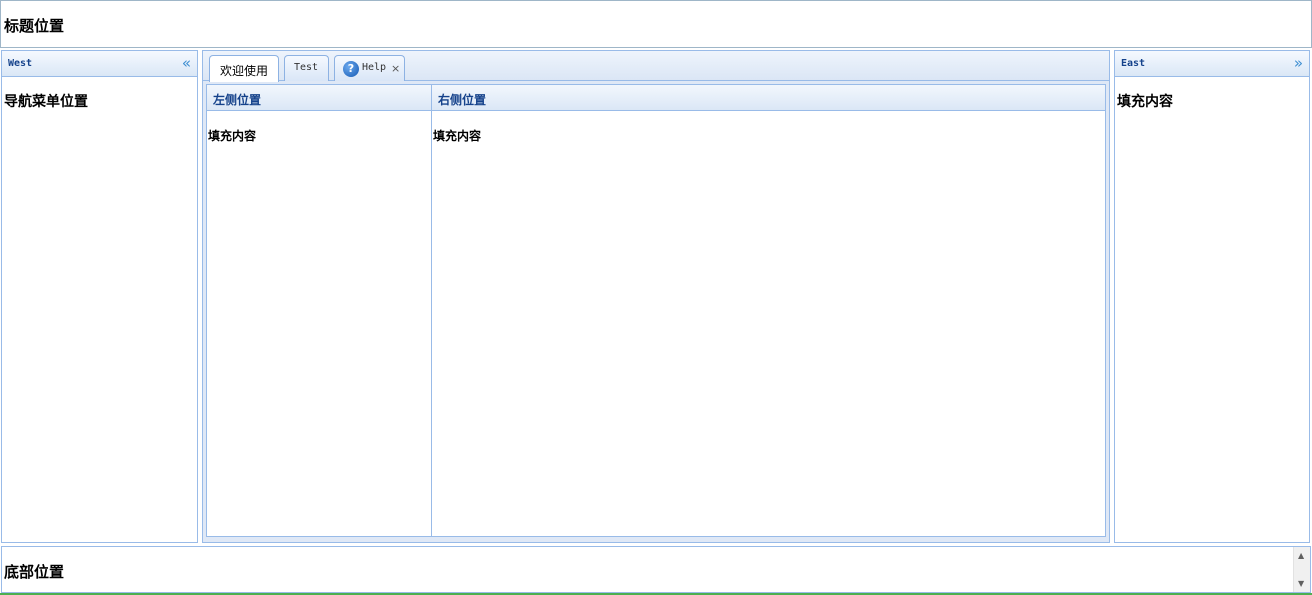 This screenshot has height=595, width=1312. Describe the element at coordinates (457, 136) in the screenshot. I see `right-subpanel-content: 填充内容` at that location.